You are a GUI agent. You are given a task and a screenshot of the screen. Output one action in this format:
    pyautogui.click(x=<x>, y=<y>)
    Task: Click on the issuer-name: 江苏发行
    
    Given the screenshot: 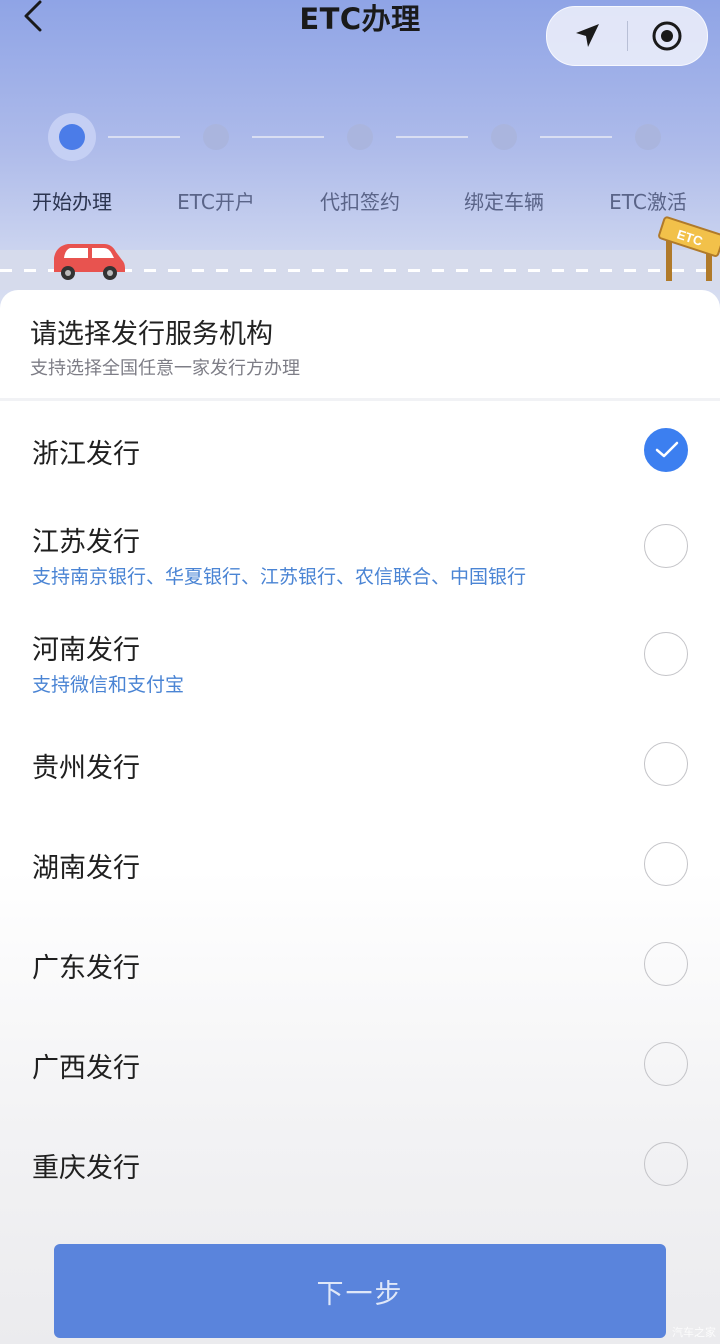 What is the action you would take?
    pyautogui.click(x=86, y=542)
    